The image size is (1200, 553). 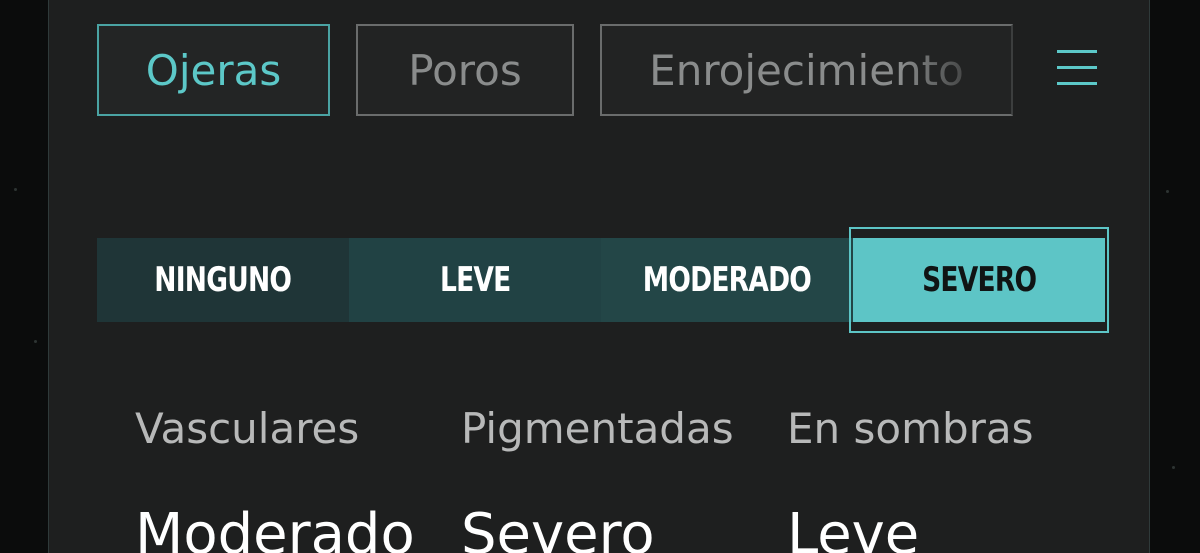 I want to click on severity-option-label: LEVE, so click(x=475, y=280).